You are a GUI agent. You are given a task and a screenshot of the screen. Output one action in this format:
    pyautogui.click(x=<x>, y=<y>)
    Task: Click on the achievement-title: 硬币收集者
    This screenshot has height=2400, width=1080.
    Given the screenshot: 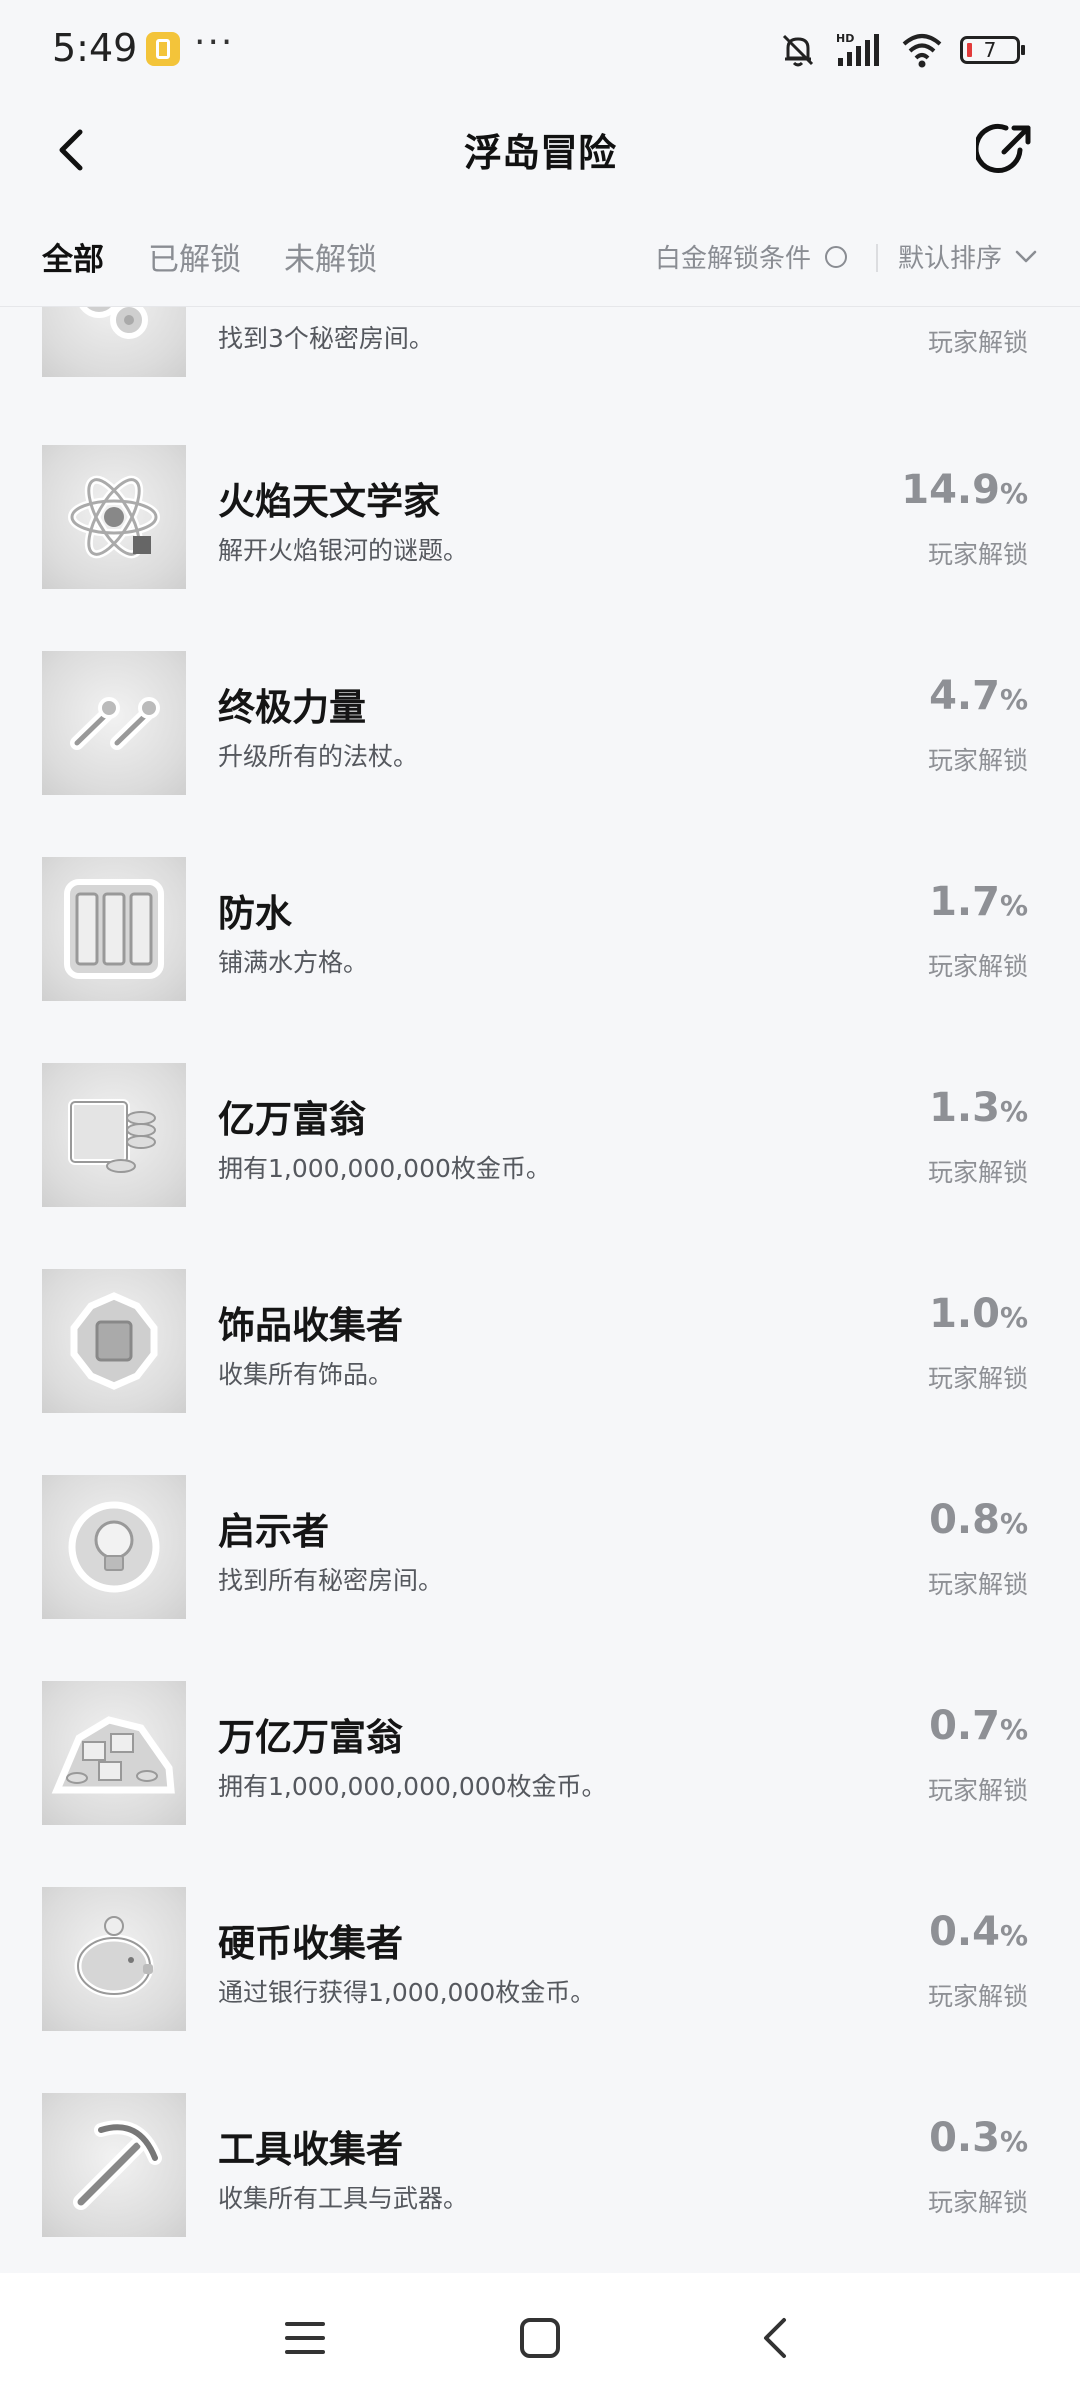 What is the action you would take?
    pyautogui.click(x=310, y=1943)
    